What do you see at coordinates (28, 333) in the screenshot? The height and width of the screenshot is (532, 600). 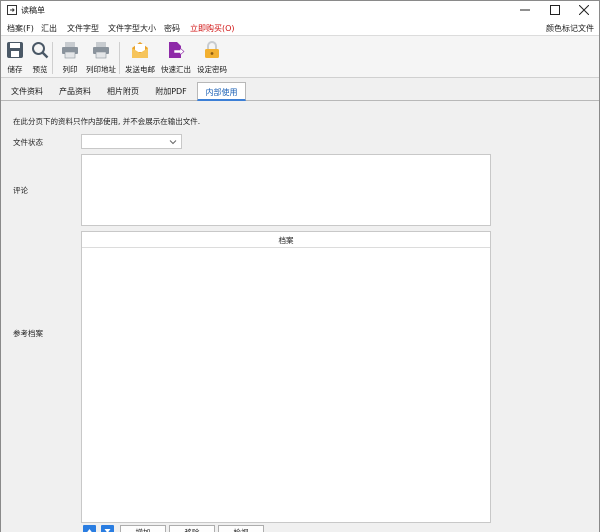 I see `ref-files-label: 参考档案` at bounding box center [28, 333].